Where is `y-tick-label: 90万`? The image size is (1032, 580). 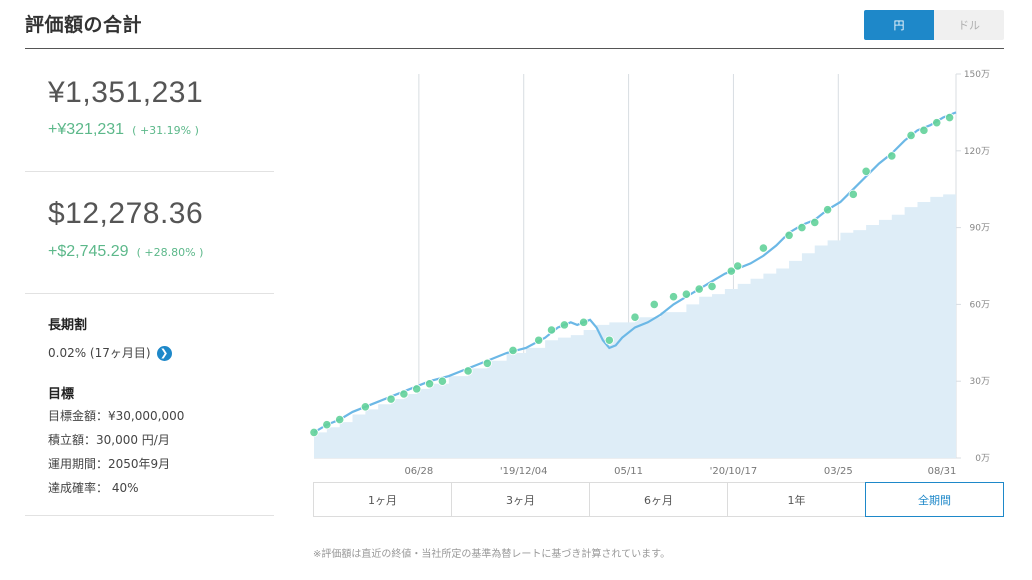
y-tick-label: 90万 is located at coordinates (980, 229).